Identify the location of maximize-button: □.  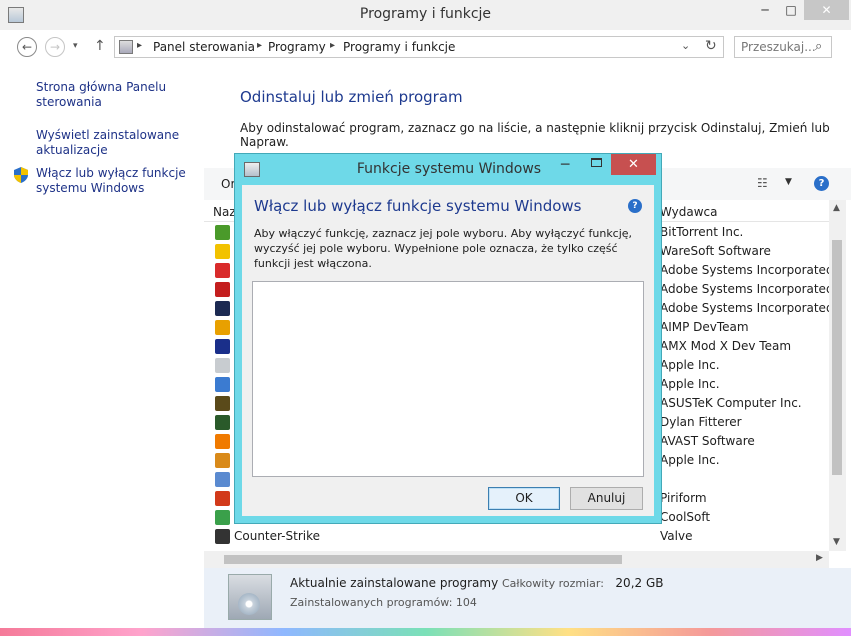
(791, 10).